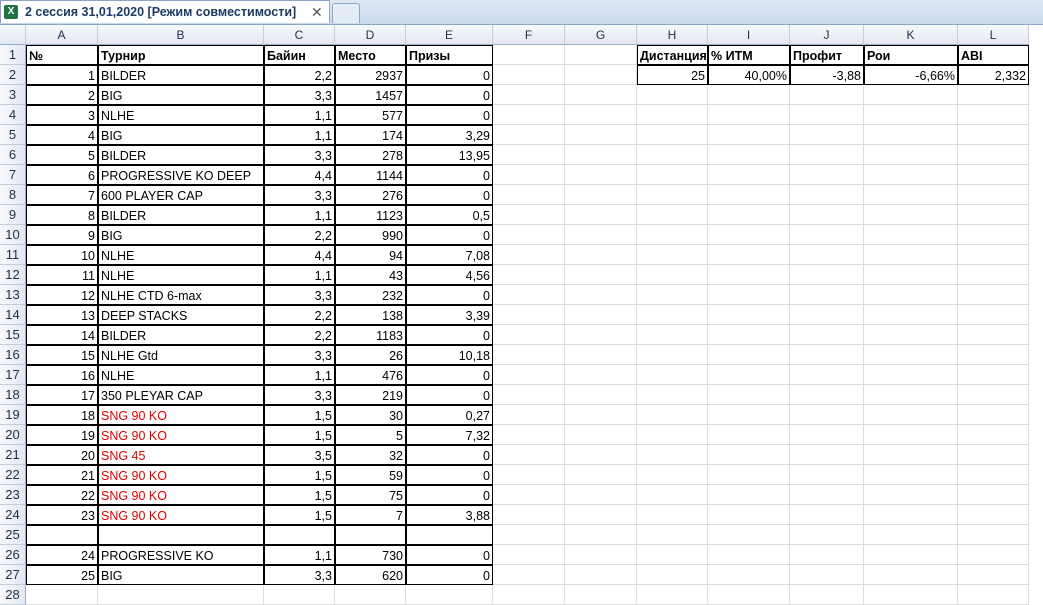  Describe the element at coordinates (181, 355) in the screenshot. I see `cell-tournament: NLHE Gtd` at that location.